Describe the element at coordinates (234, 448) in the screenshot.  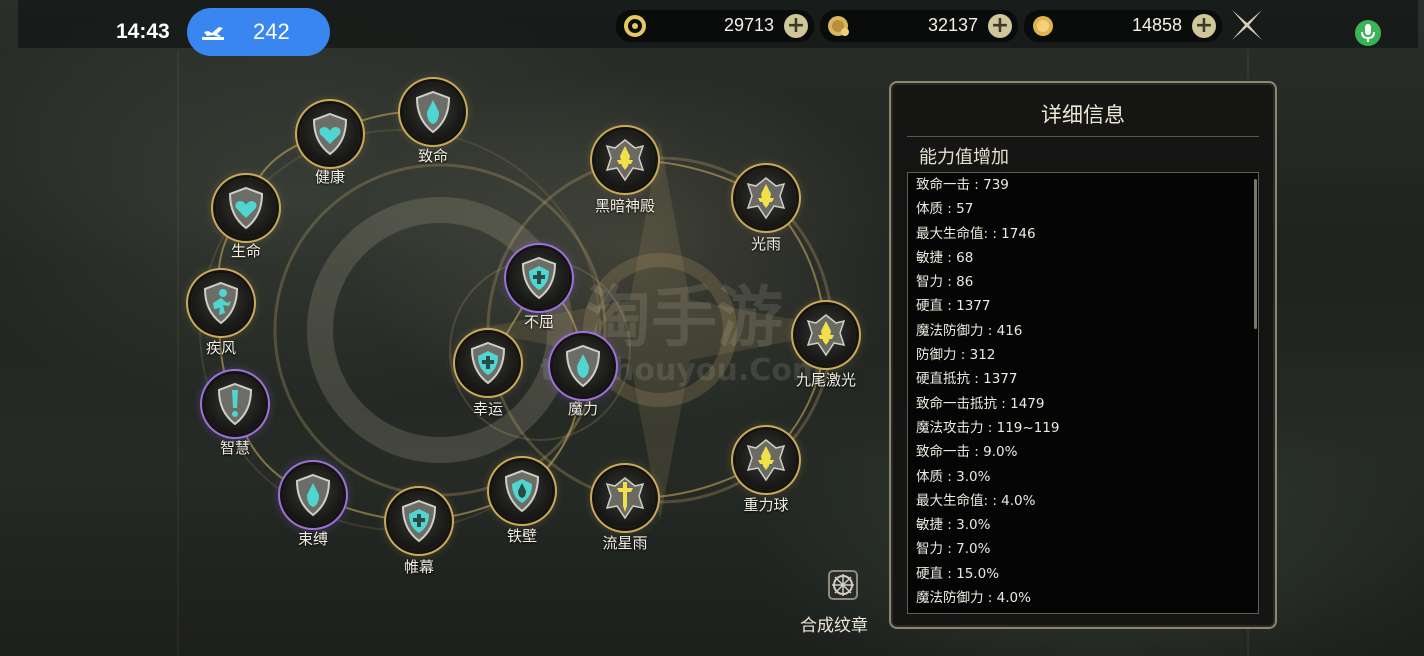
I see `emblem-label: 智慧` at that location.